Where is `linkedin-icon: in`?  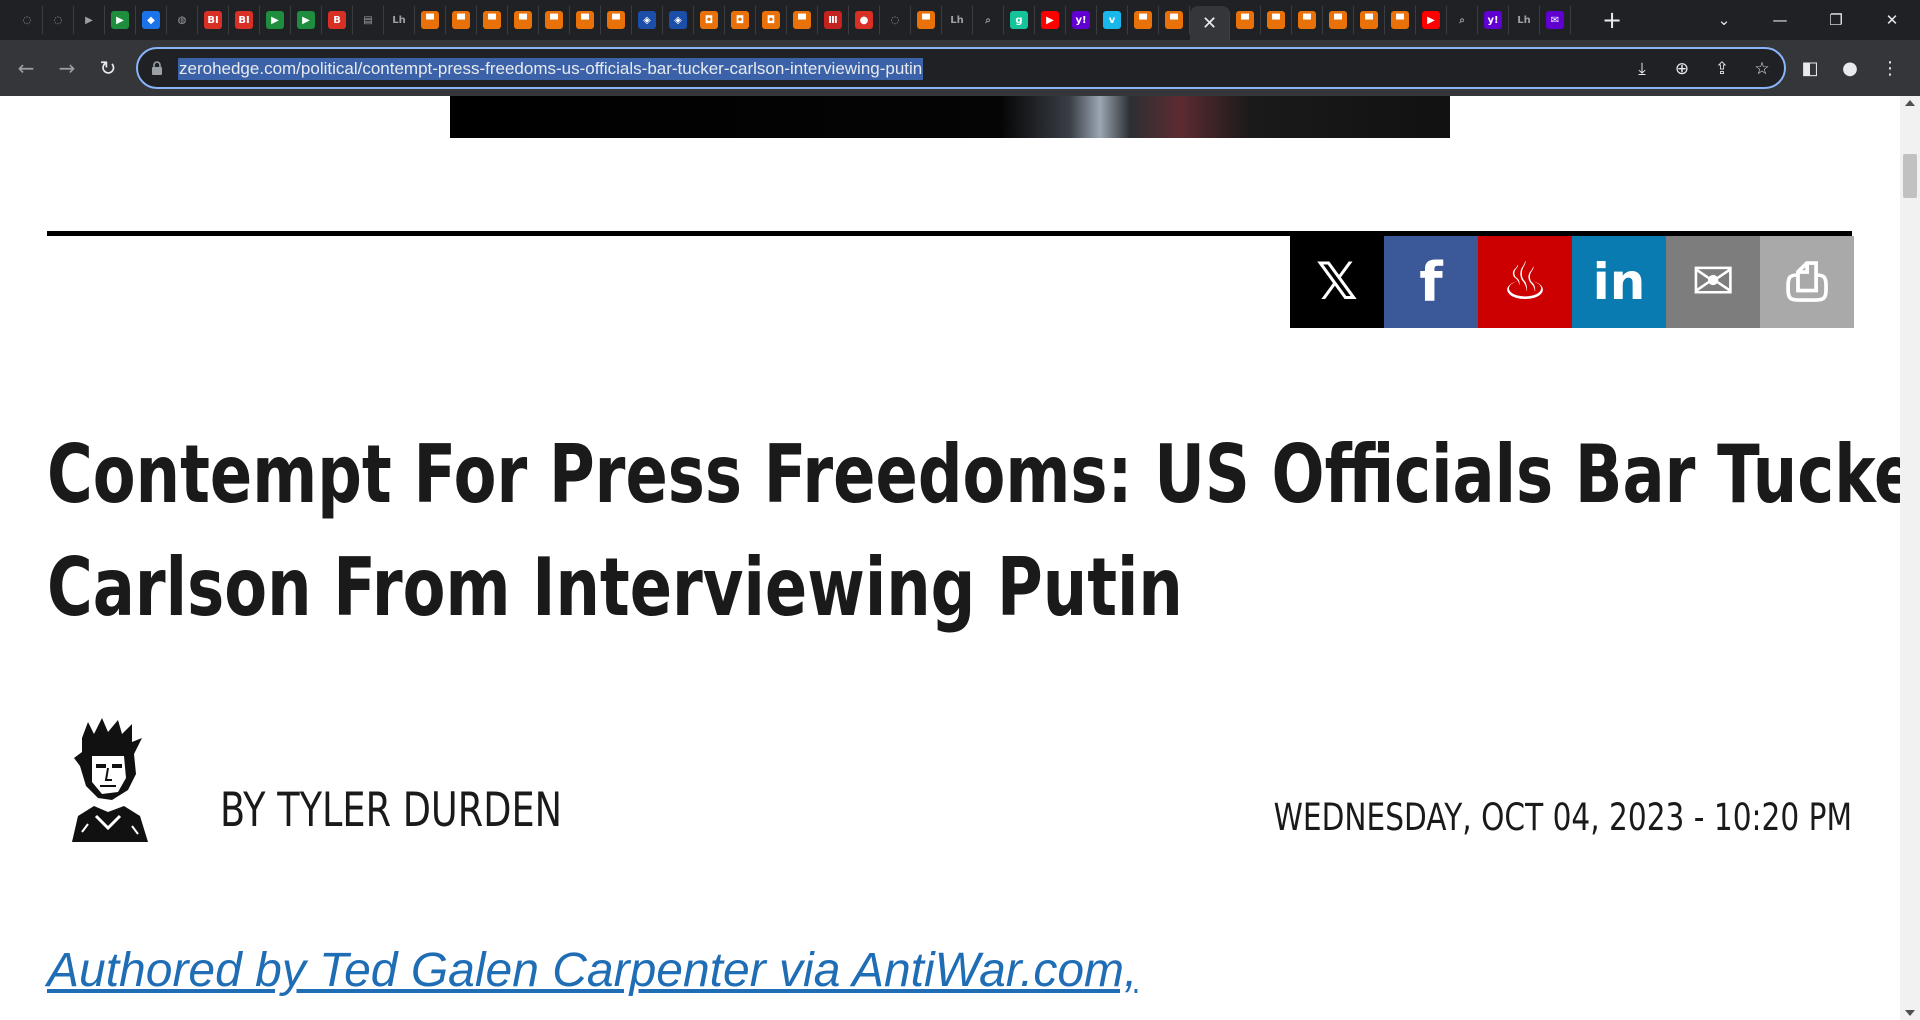
linkedin-icon: in is located at coordinates (1619, 282).